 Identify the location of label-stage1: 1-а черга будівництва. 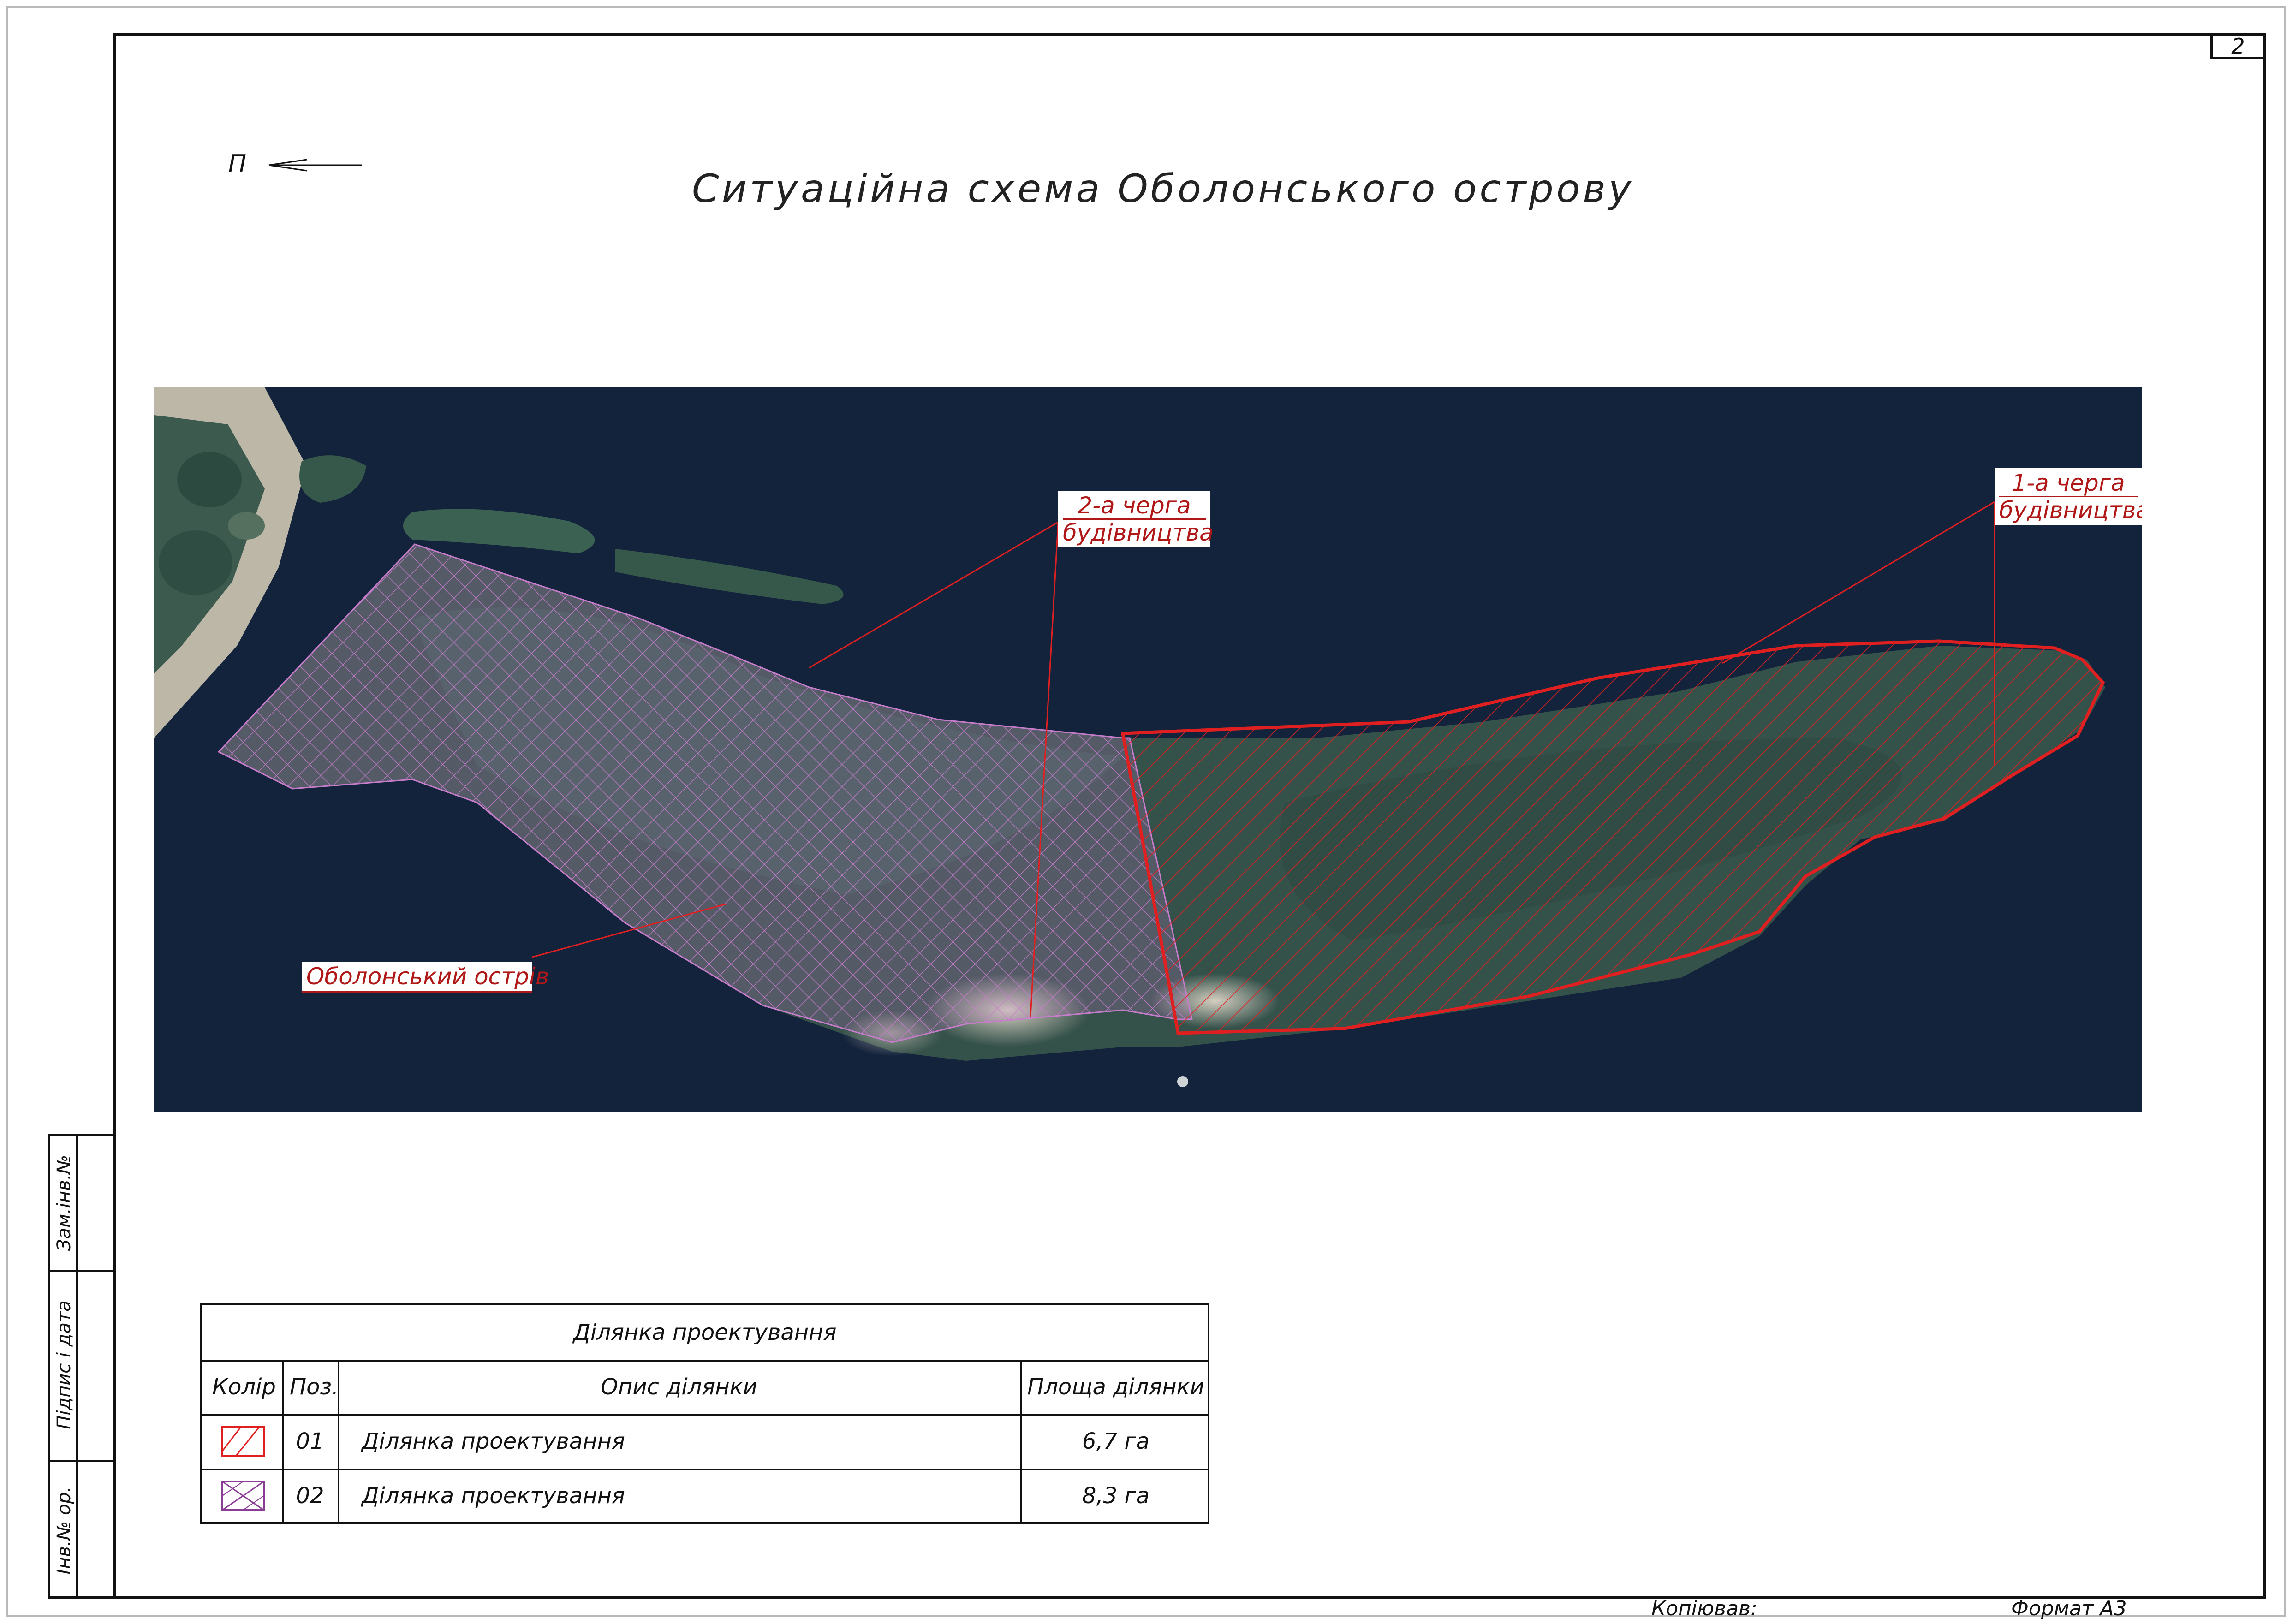
(2069, 497).